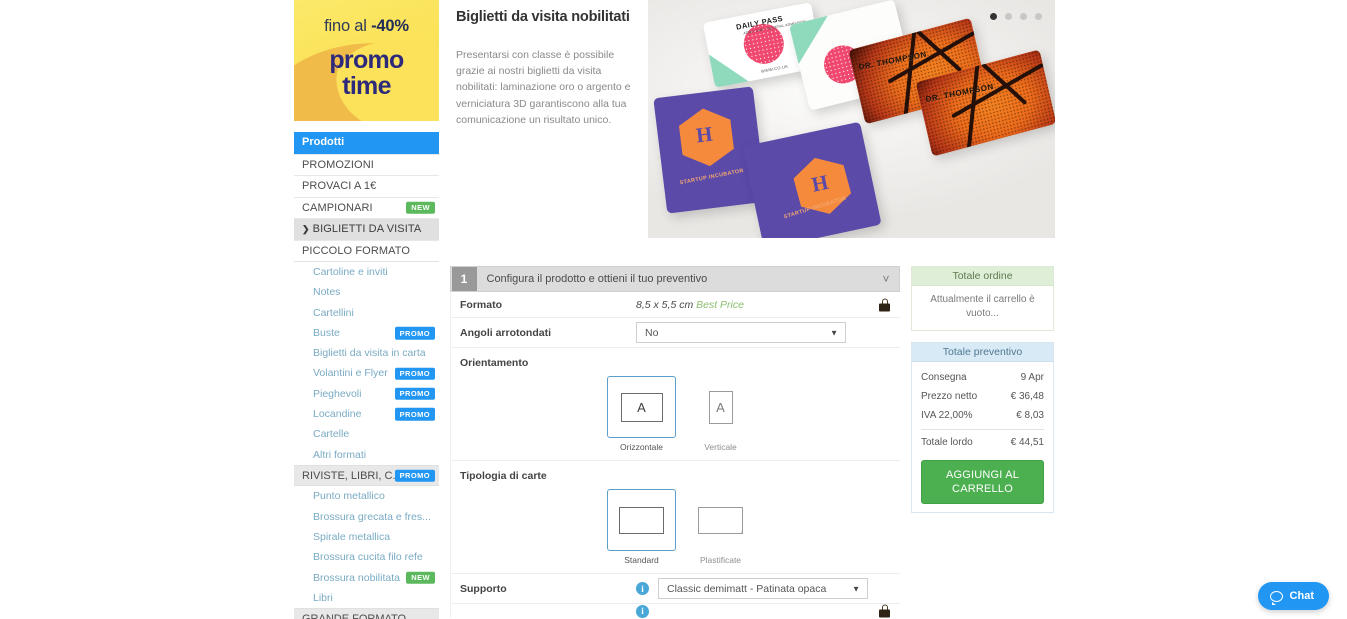  Describe the element at coordinates (483, 588) in the screenshot. I see `label-supporto: Supporto` at that location.